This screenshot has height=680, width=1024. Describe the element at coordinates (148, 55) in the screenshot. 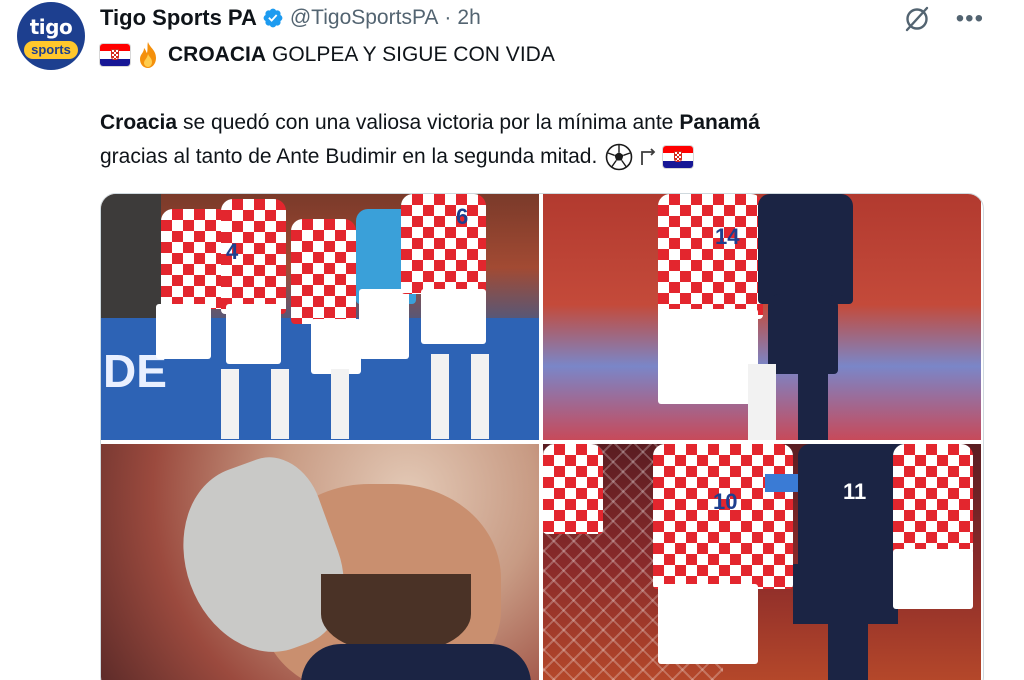

I see `fire-icon` at that location.